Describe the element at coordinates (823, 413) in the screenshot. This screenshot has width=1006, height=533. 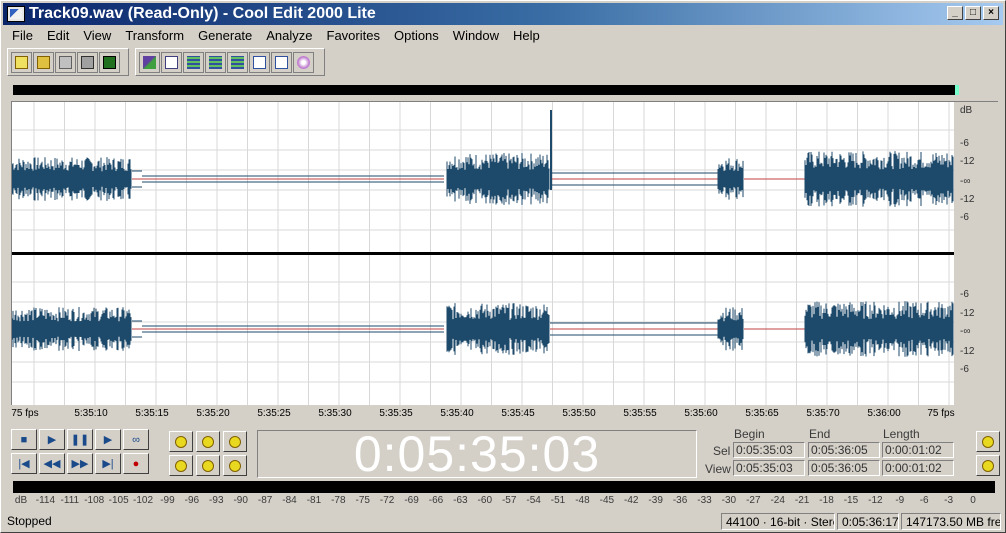
I see `ruler-tick: 5:35:70` at that location.